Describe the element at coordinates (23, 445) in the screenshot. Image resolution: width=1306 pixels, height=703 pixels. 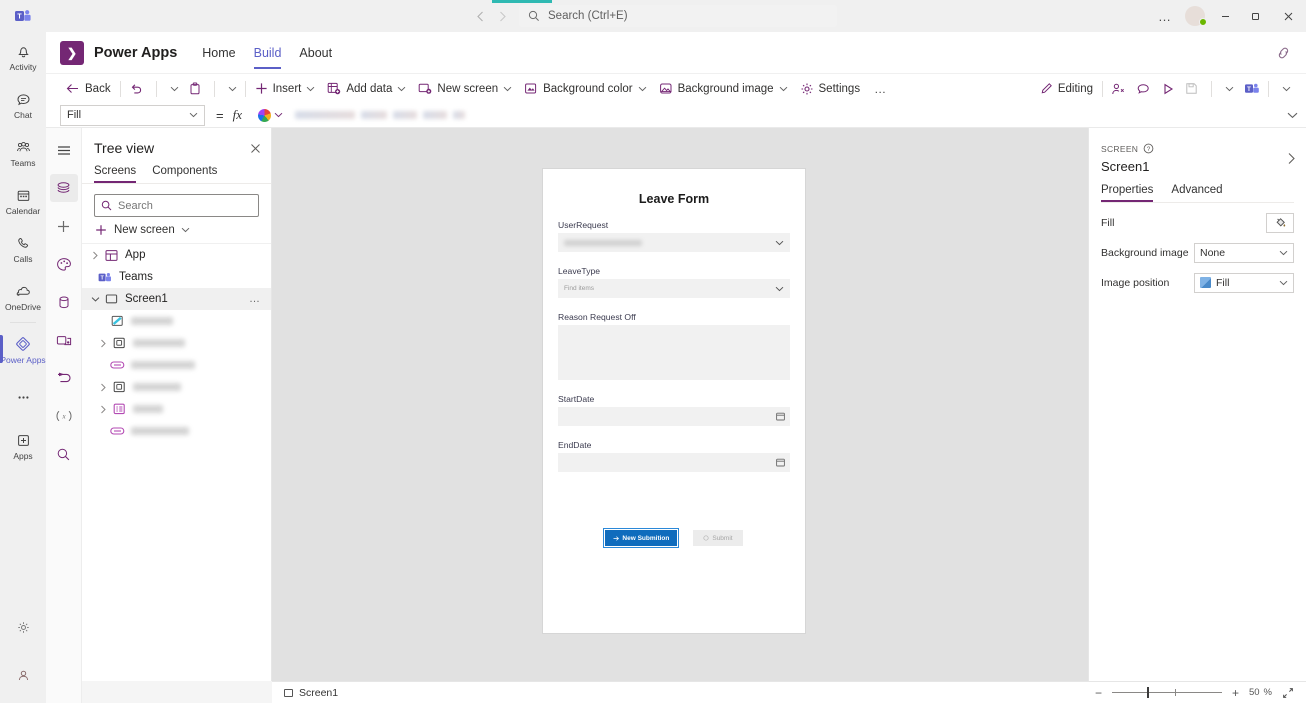
I see `sidebar-item-apps: Apps` at that location.